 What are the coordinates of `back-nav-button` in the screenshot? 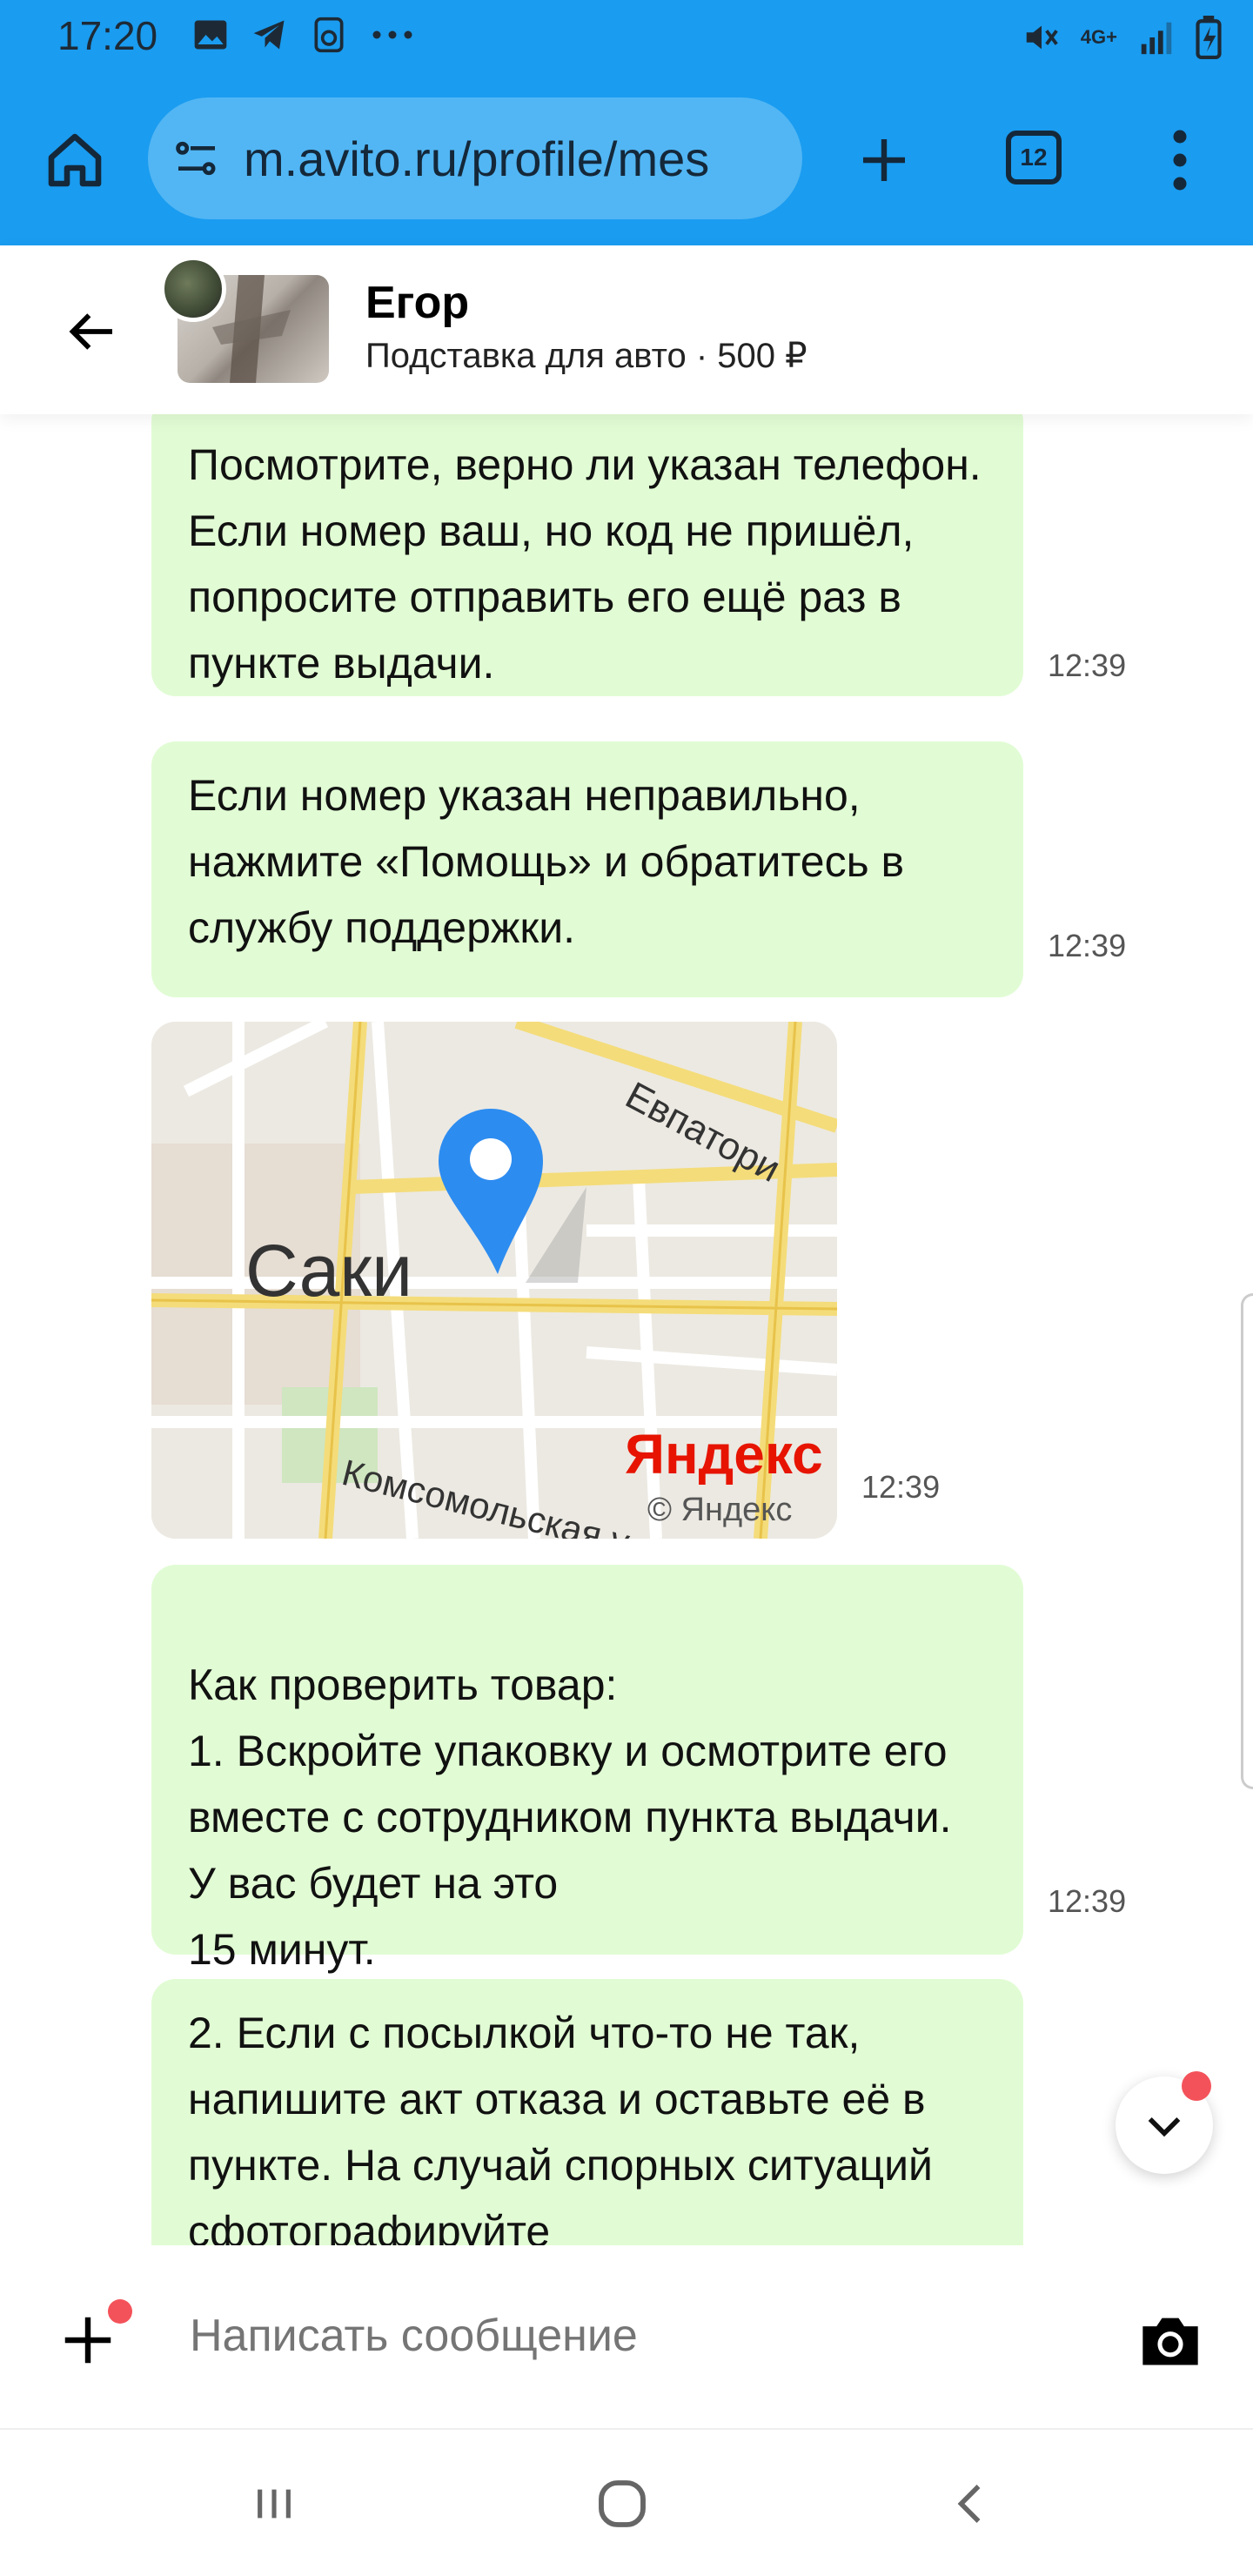 It's located at (972, 2504).